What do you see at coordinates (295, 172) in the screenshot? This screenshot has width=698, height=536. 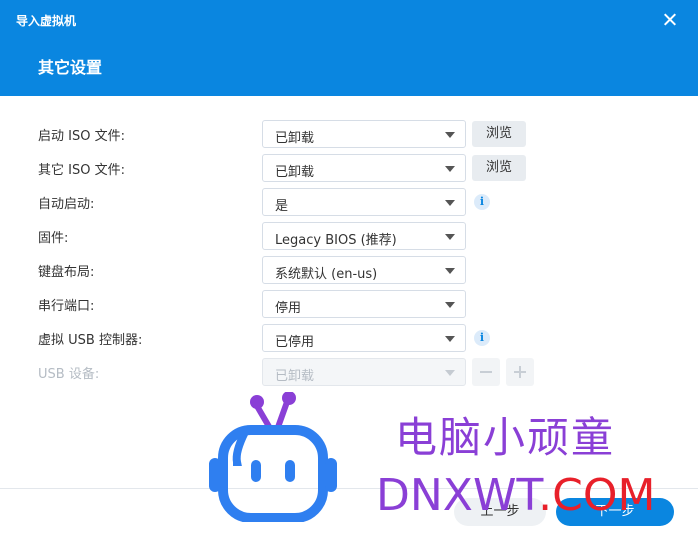 I see `other-iso-value: 已卸载` at bounding box center [295, 172].